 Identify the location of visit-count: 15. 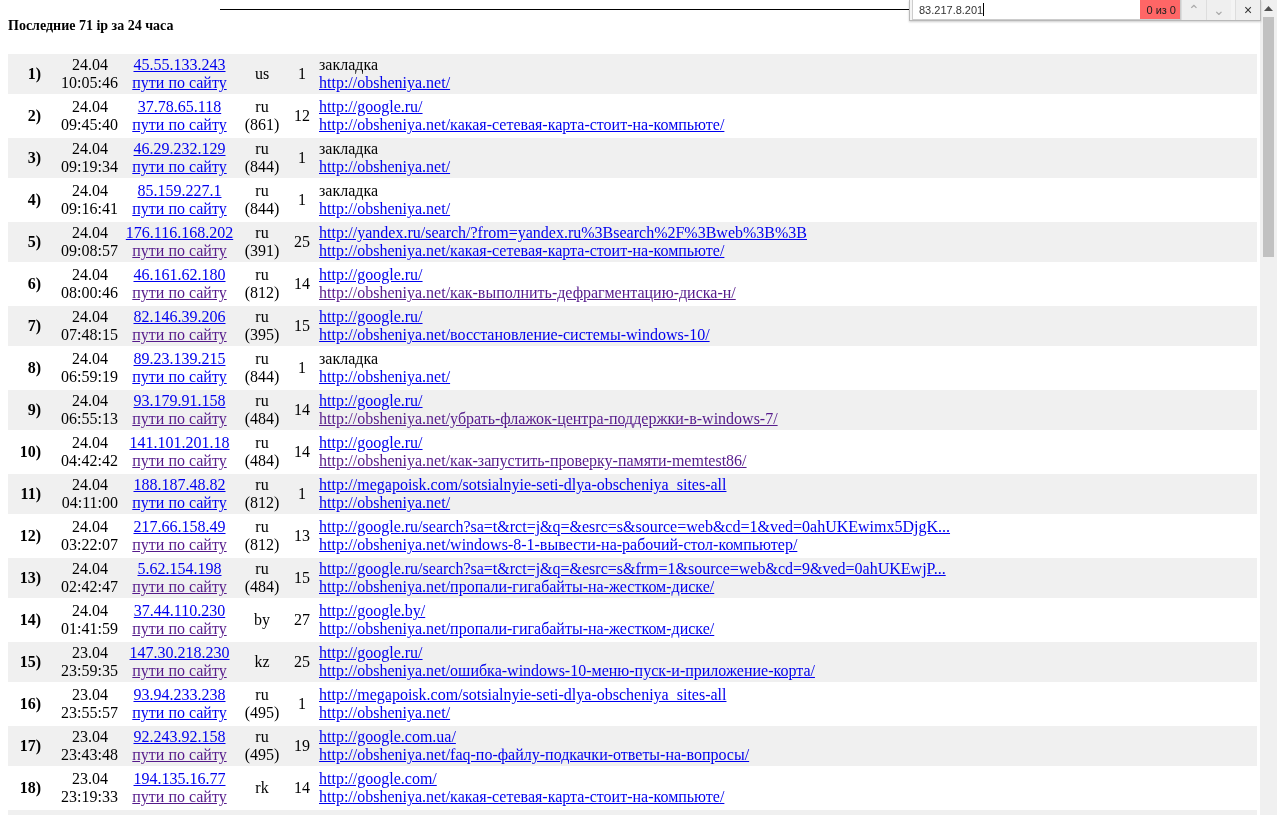
(302, 578).